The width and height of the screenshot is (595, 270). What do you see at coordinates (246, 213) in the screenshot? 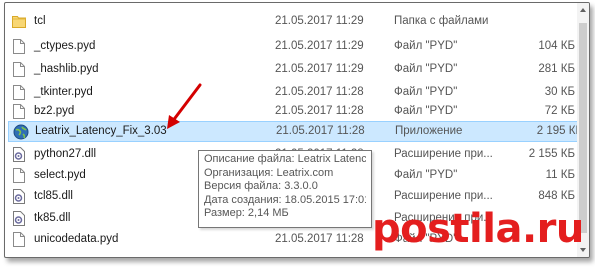
I see `tooltip-size: Размер: 2,14 МБ` at bounding box center [246, 213].